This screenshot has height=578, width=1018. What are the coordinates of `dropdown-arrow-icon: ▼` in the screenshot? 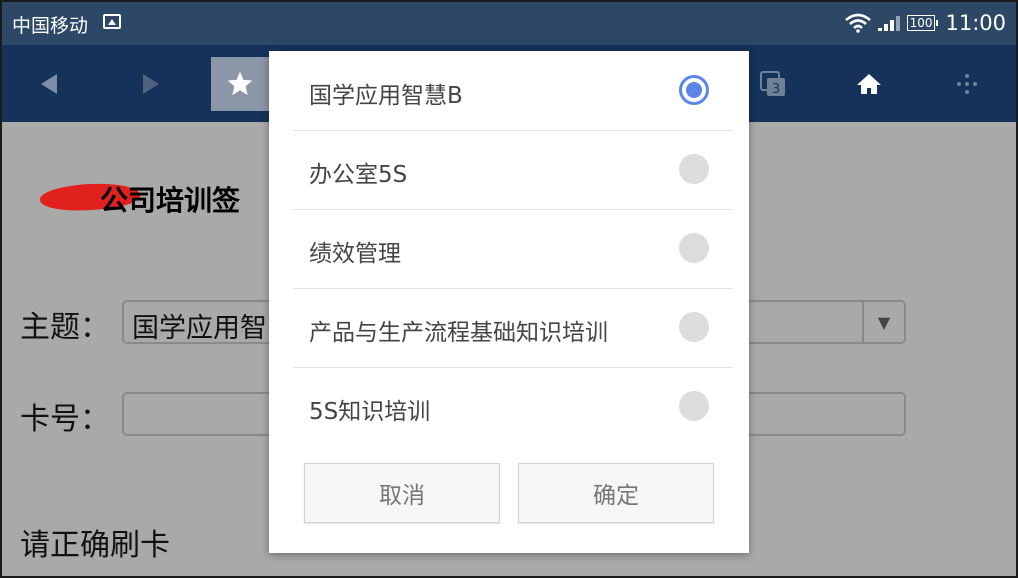 It's located at (883, 322).